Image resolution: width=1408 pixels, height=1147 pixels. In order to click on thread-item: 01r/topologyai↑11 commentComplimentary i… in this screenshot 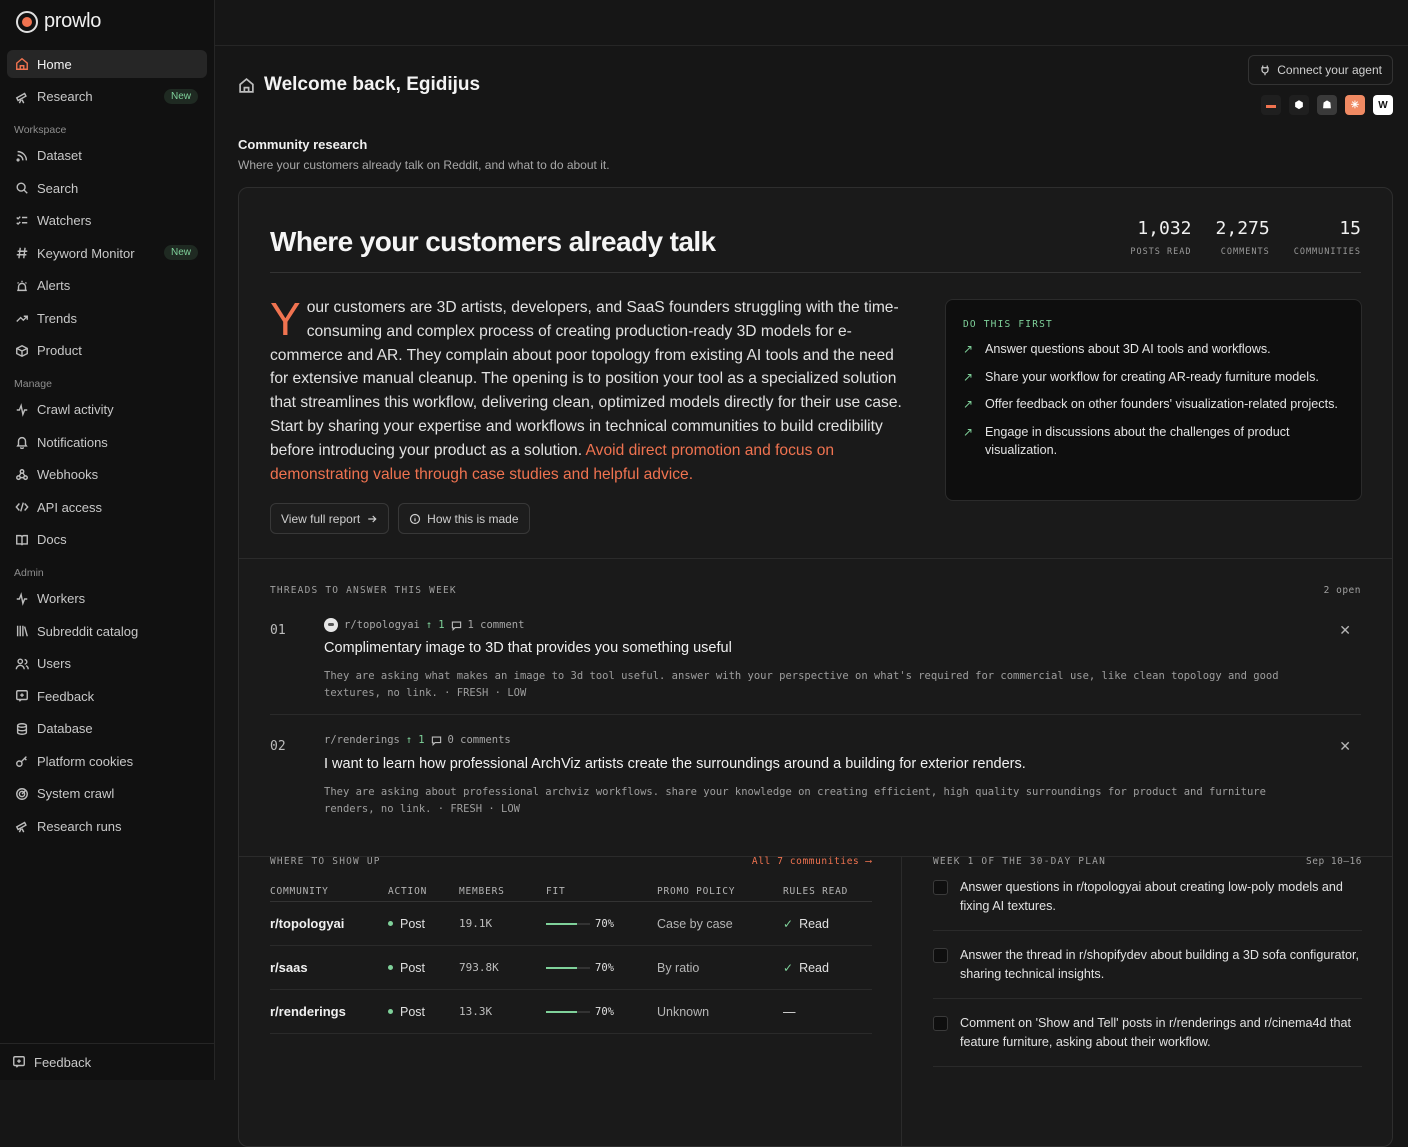, I will do `click(815, 668)`.